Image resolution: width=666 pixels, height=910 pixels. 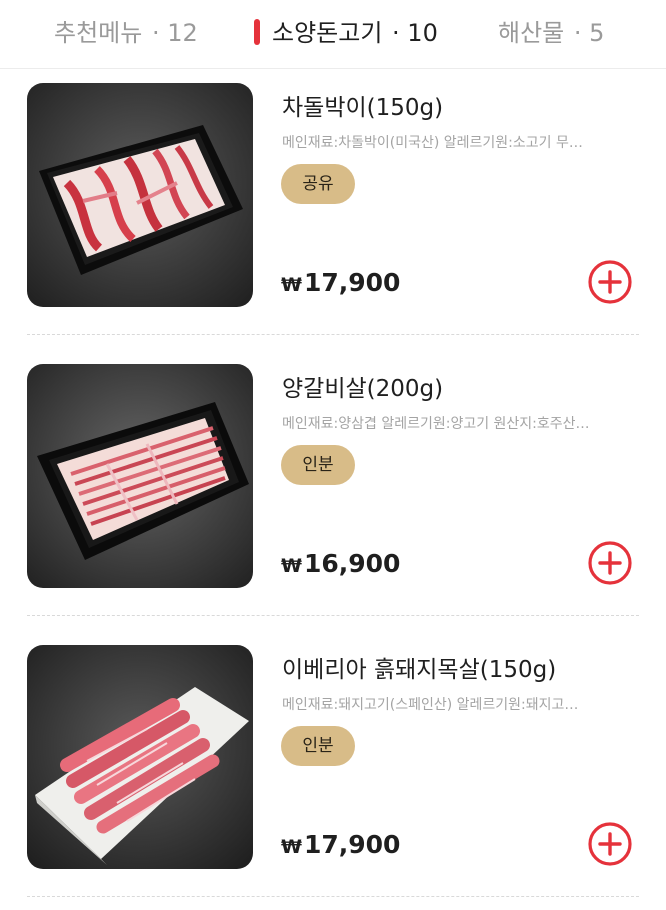 I want to click on tab-count: · 10, so click(x=415, y=33).